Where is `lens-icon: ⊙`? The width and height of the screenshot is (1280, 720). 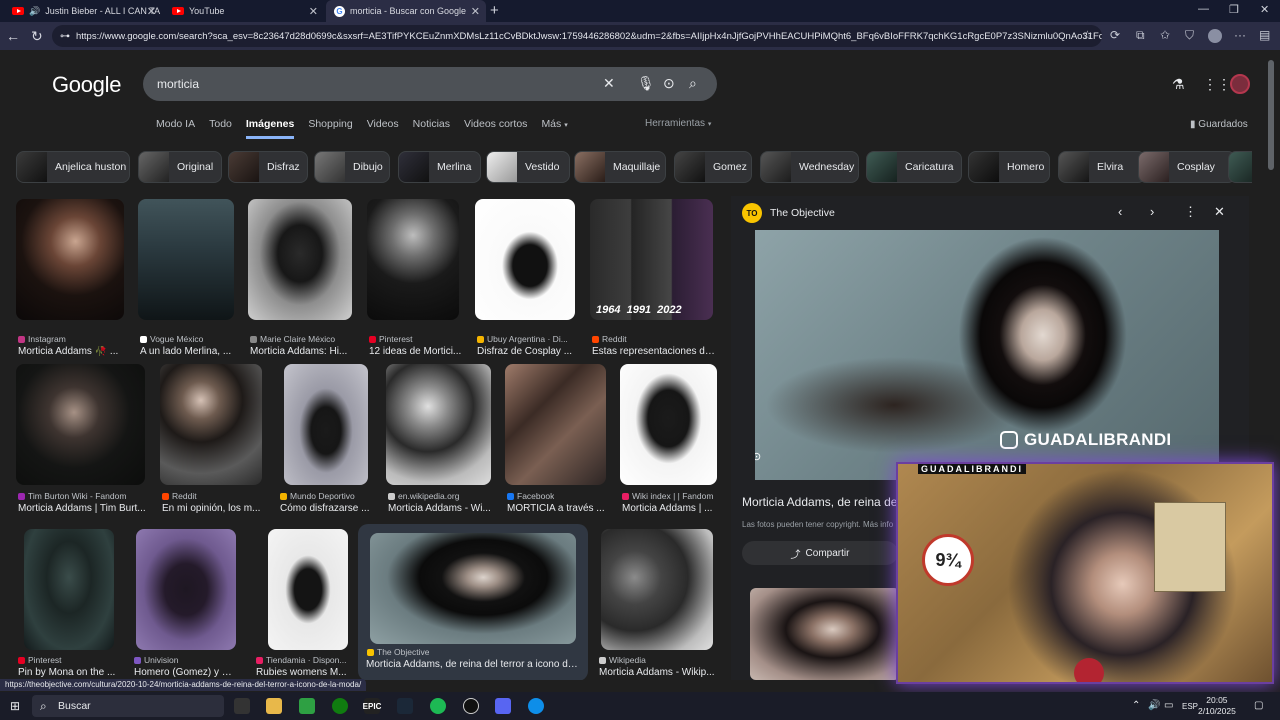
lens-icon: ⊙ is located at coordinates (669, 83).